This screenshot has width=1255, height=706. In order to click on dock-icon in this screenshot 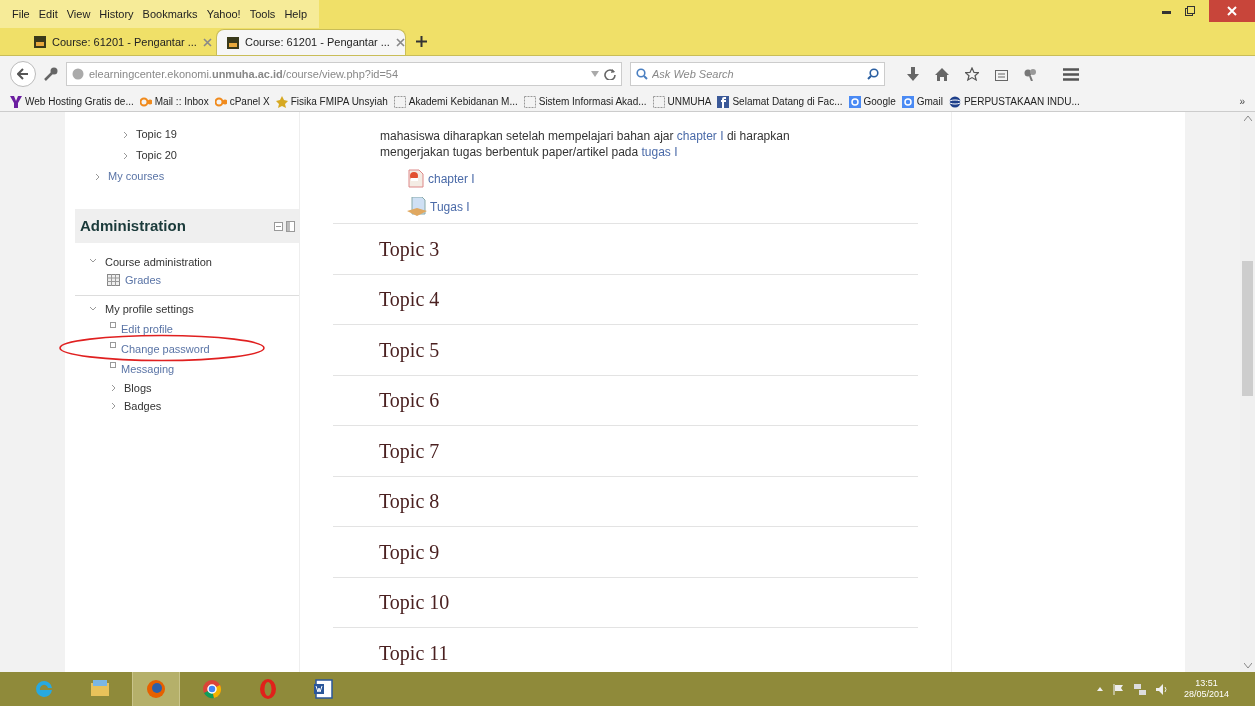, I will do `click(290, 226)`.